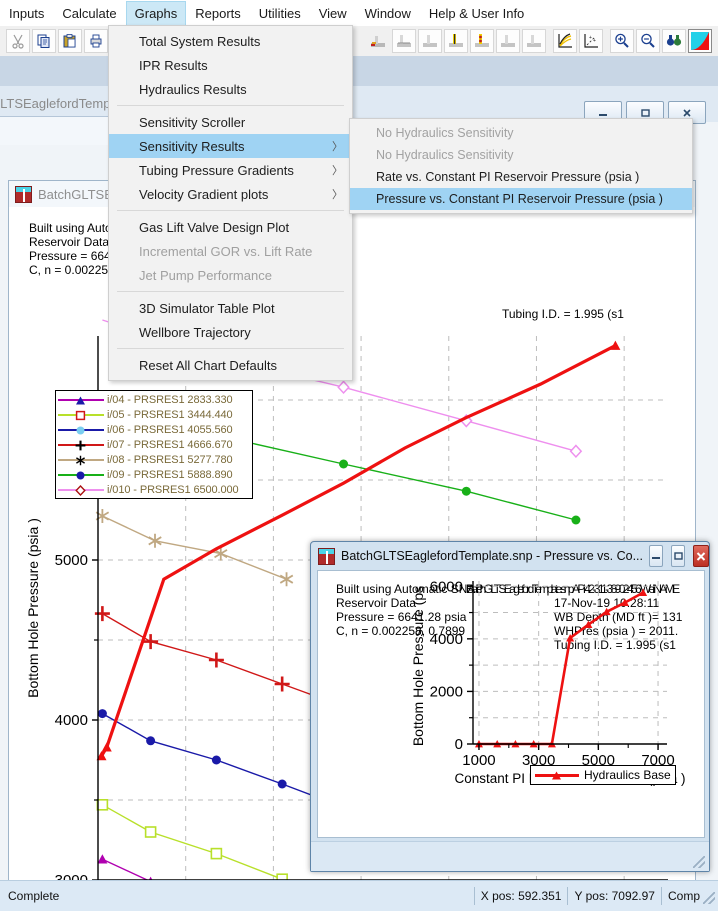  What do you see at coordinates (173, 489) in the screenshot?
I see `legend-label: i/010 - PRSRES1 6500.000` at bounding box center [173, 489].